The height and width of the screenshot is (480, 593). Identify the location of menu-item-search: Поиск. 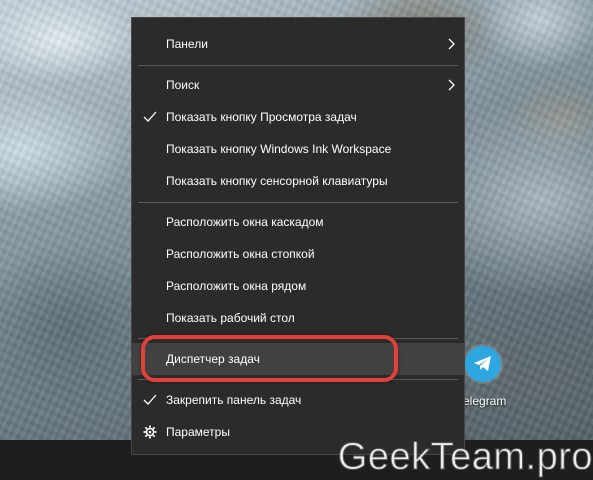
(298, 85).